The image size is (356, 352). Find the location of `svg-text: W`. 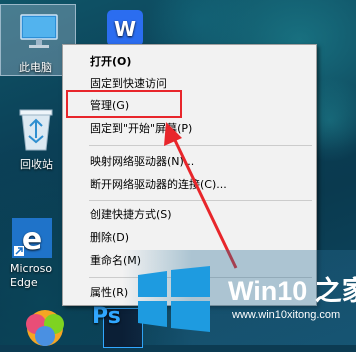

svg-text: W is located at coordinates (125, 29).